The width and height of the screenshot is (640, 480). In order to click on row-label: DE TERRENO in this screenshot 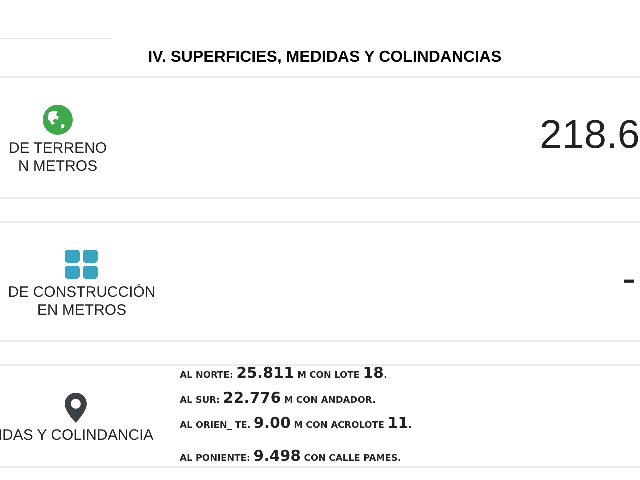, I will do `click(58, 149)`.